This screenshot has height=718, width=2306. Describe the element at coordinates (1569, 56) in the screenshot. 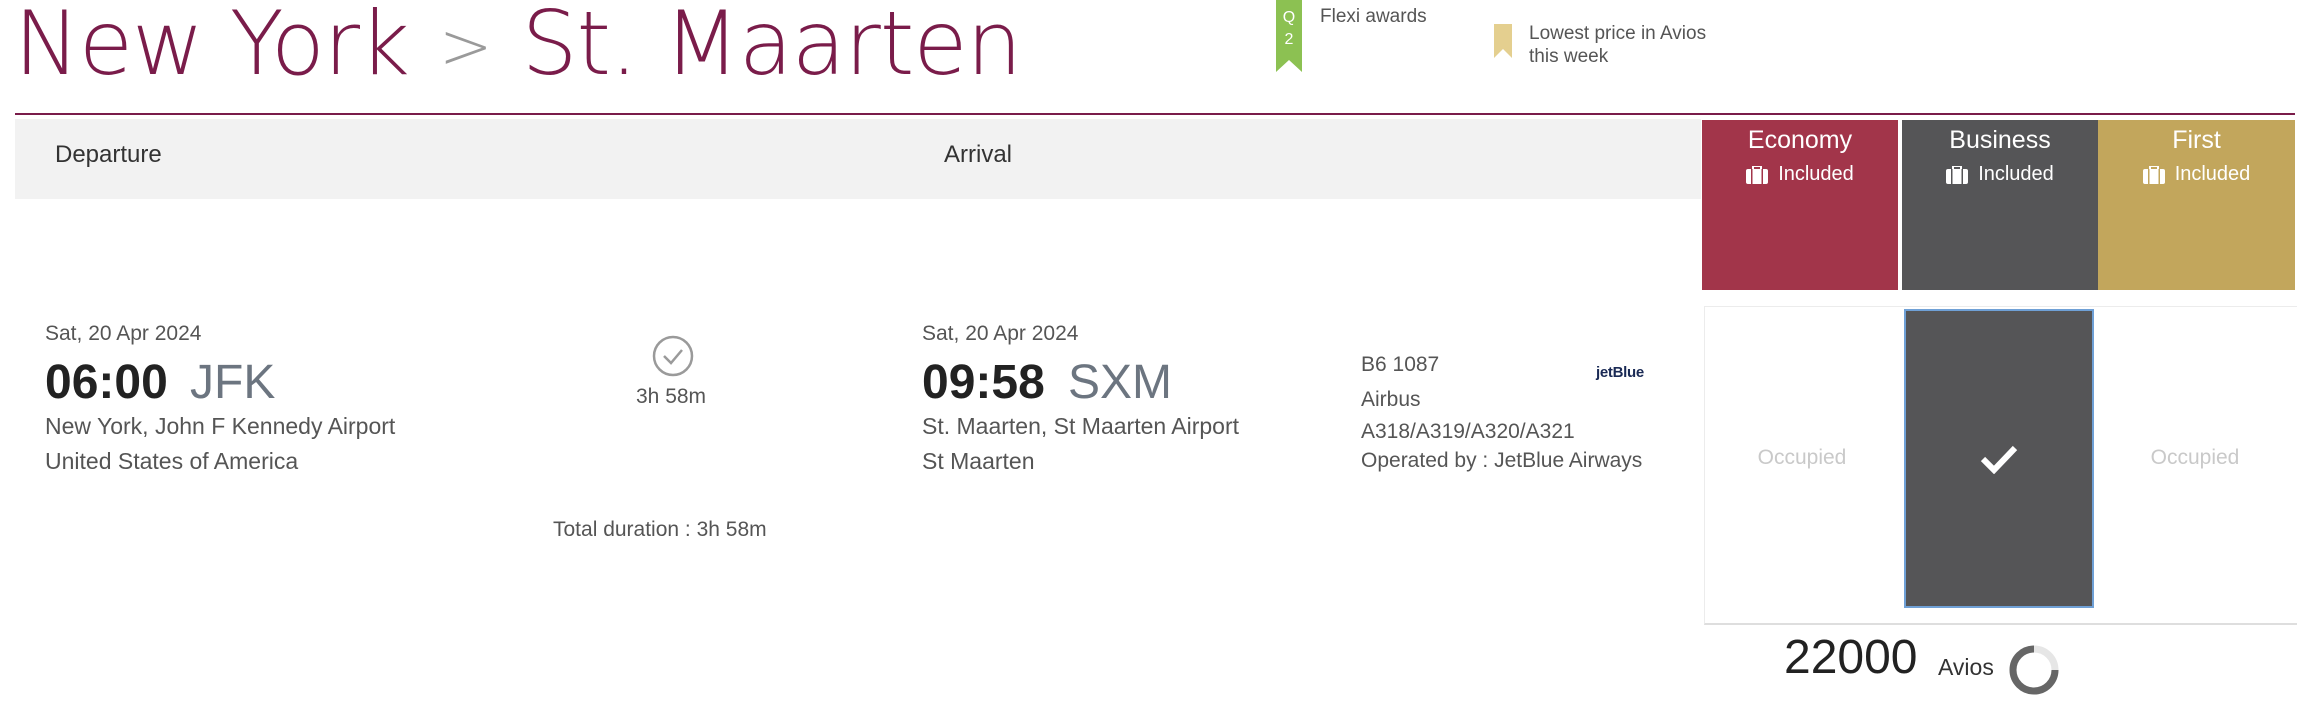

I see `lowest-price-line2: this week` at that location.